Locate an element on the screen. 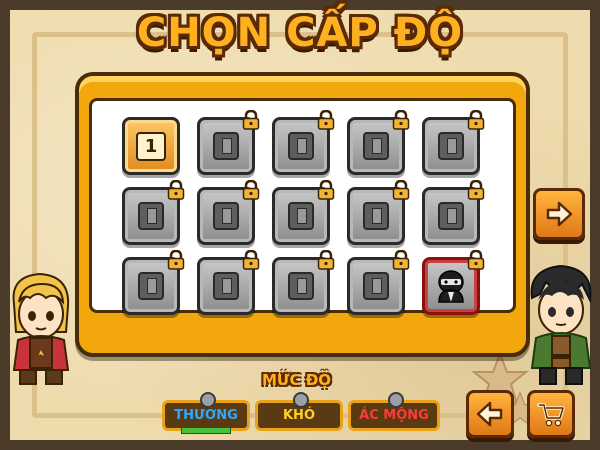  level-number-label: 1 is located at coordinates (151, 146).